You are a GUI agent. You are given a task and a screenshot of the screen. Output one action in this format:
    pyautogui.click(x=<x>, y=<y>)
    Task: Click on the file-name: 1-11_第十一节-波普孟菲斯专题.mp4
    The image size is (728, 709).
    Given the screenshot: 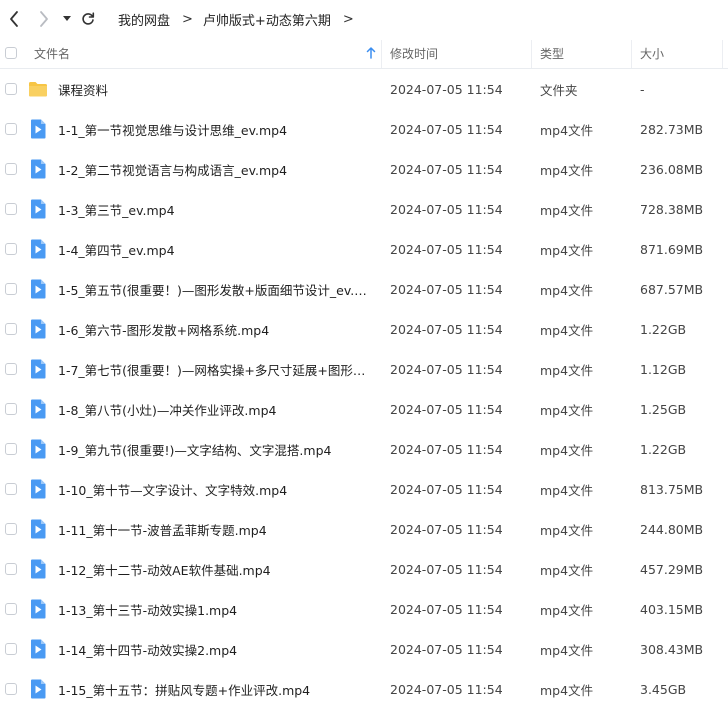 What is the action you would take?
    pyautogui.click(x=217, y=529)
    